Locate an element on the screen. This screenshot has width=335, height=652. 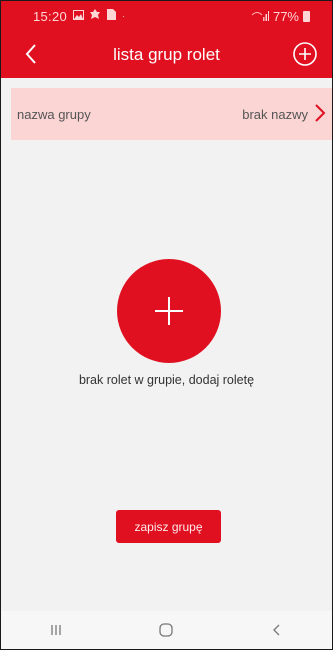
system-back-button is located at coordinates (277, 630).